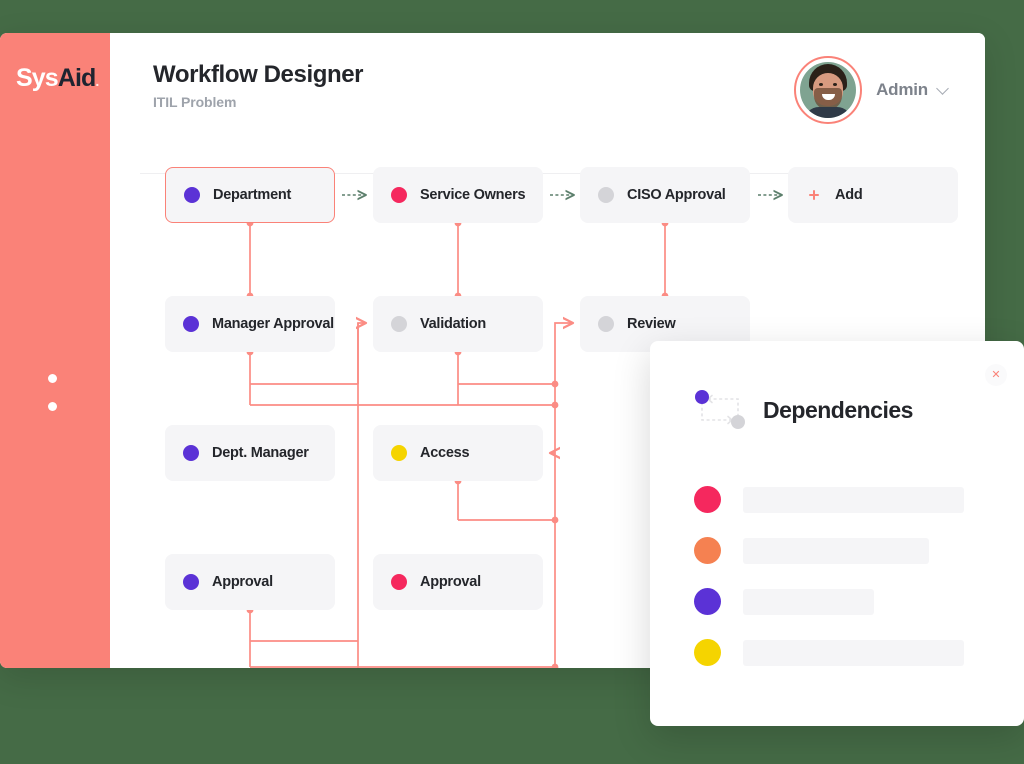 The height and width of the screenshot is (764, 1024). I want to click on workflow-node-approval-right: Approval, so click(458, 582).